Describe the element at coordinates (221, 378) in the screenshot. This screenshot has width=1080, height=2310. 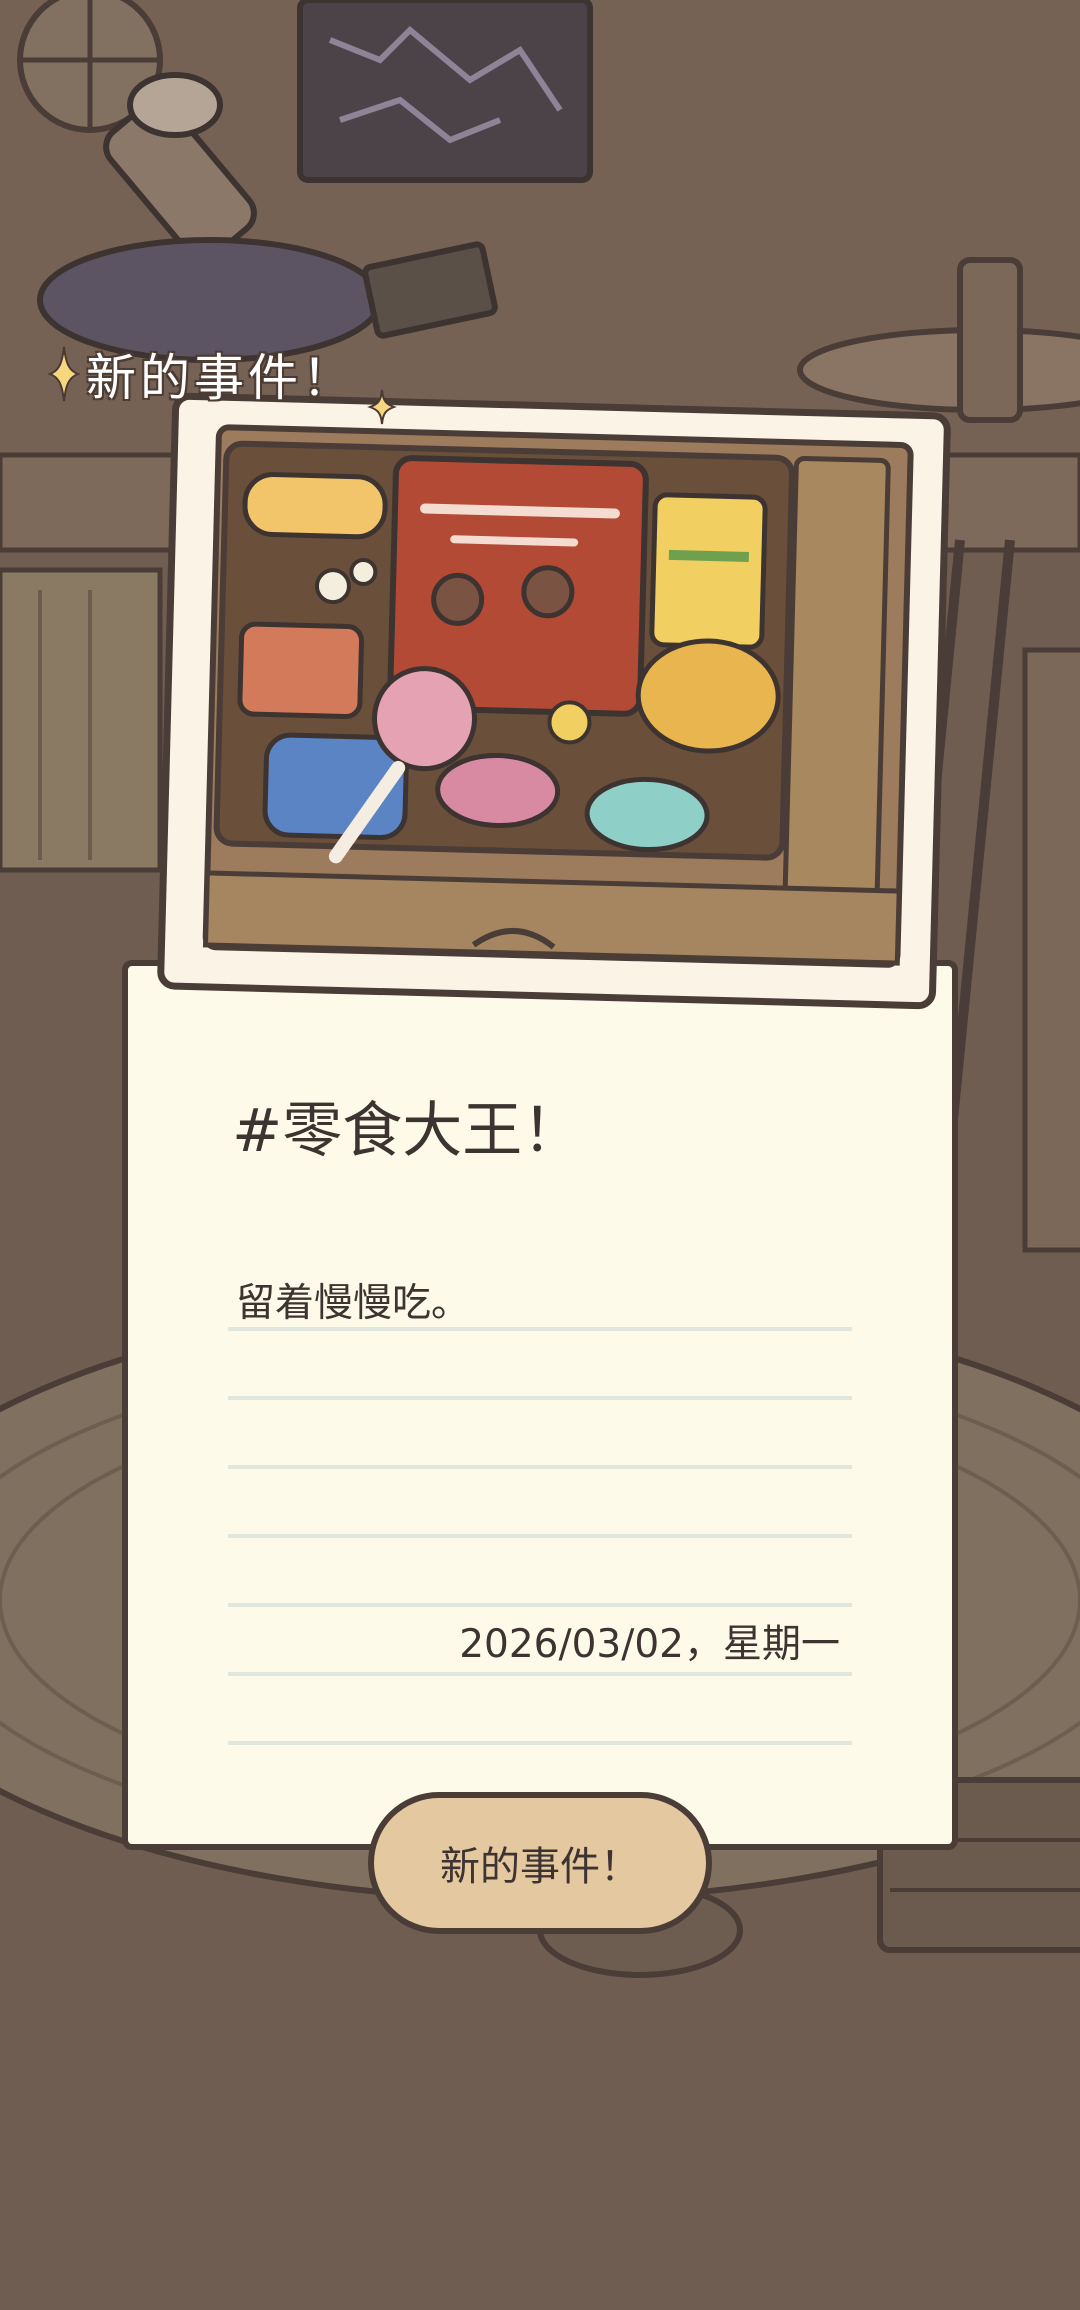
I see `event-header-label: 新的事件！` at that location.